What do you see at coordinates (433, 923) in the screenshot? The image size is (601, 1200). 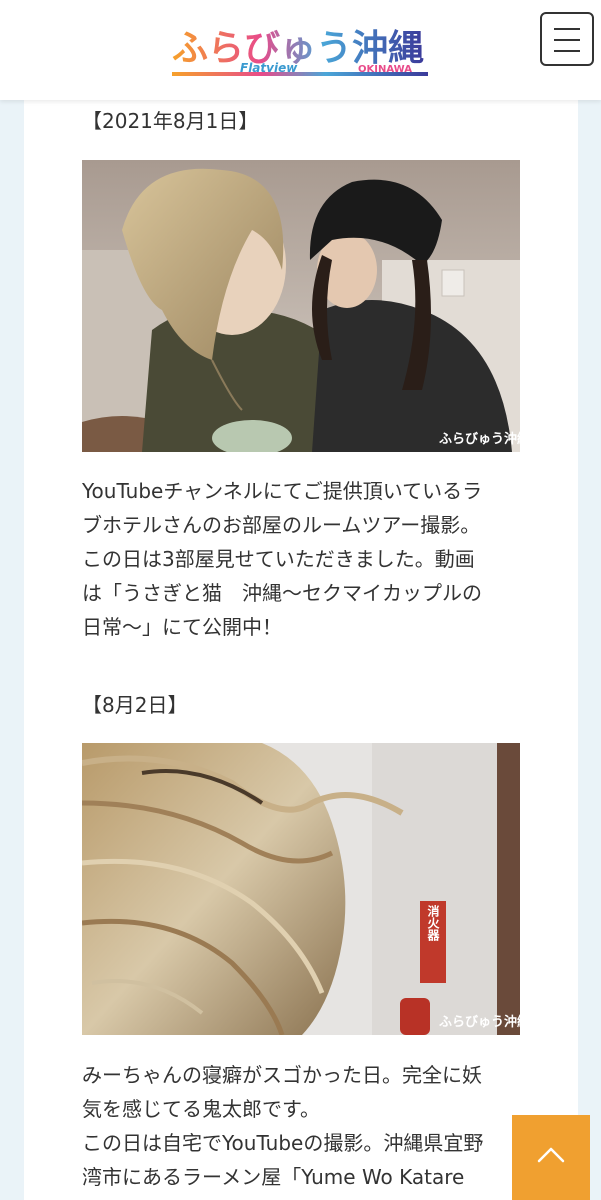 I see `extinguisher-sign-text: 消火器` at bounding box center [433, 923].